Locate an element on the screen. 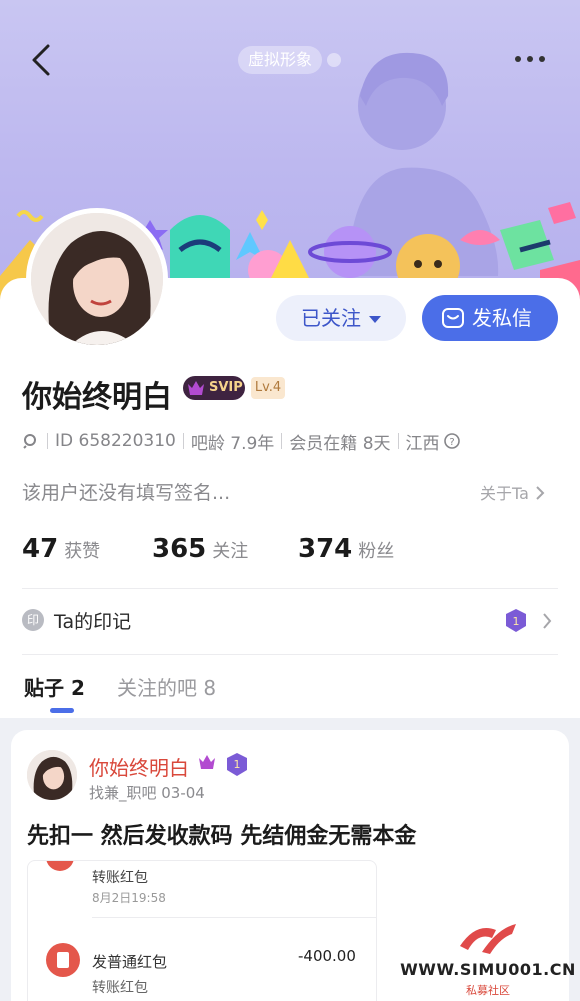 The image size is (580, 1001). seal-row: 印 Ta的印记 is located at coordinates (76, 620).